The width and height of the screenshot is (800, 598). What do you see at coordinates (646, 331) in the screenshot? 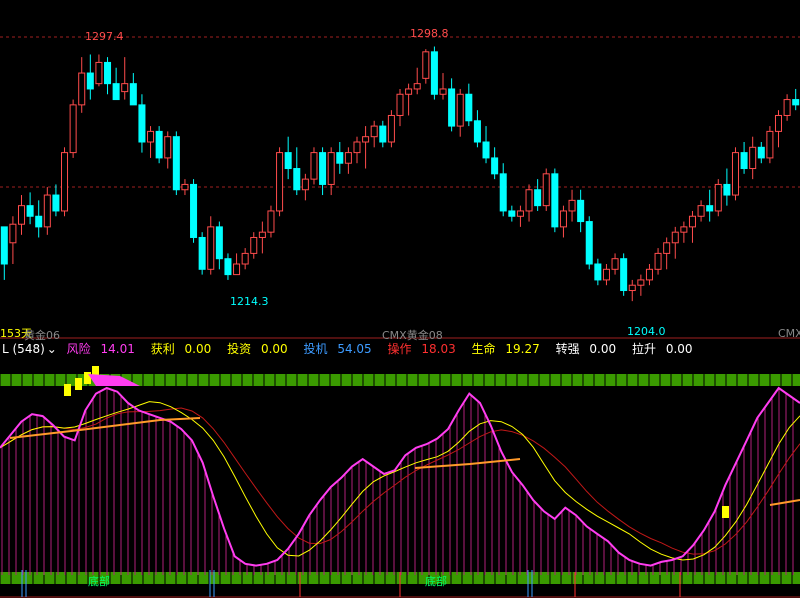
I see `low-label-2: 1204.0` at bounding box center [646, 331].